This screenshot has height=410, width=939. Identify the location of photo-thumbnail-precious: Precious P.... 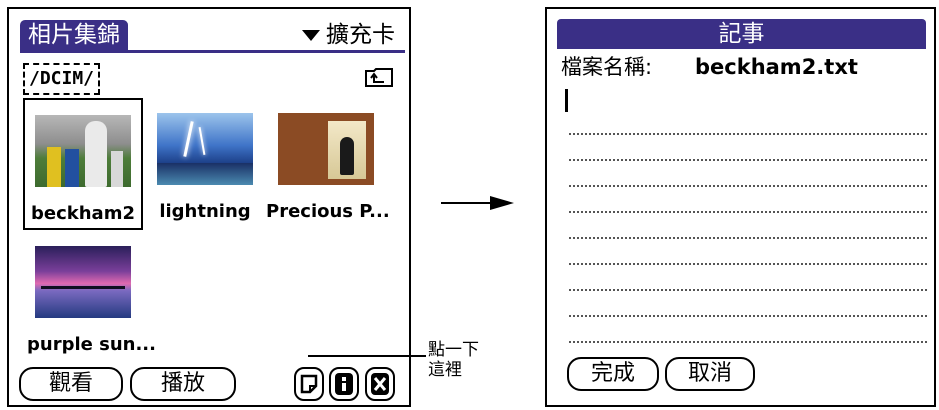
(328, 168).